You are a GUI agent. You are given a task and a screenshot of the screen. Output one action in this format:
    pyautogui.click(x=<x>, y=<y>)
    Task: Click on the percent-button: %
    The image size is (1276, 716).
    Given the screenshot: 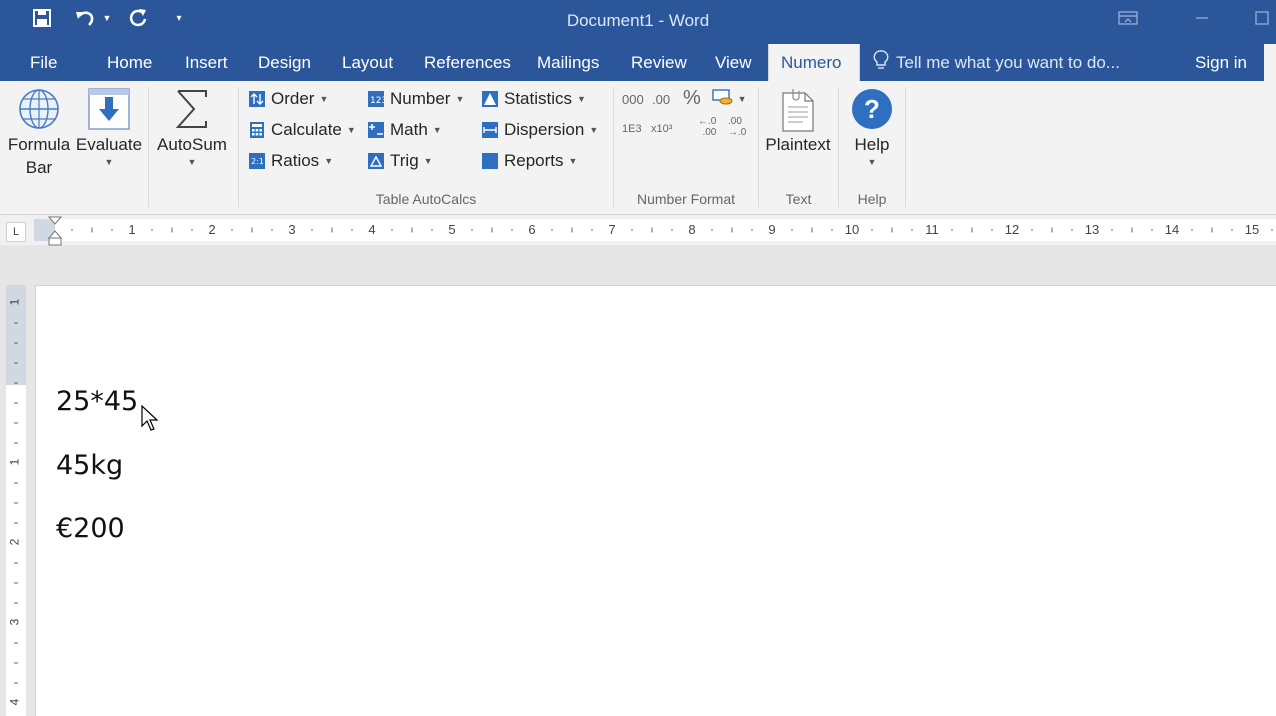 What is the action you would take?
    pyautogui.click(x=692, y=98)
    